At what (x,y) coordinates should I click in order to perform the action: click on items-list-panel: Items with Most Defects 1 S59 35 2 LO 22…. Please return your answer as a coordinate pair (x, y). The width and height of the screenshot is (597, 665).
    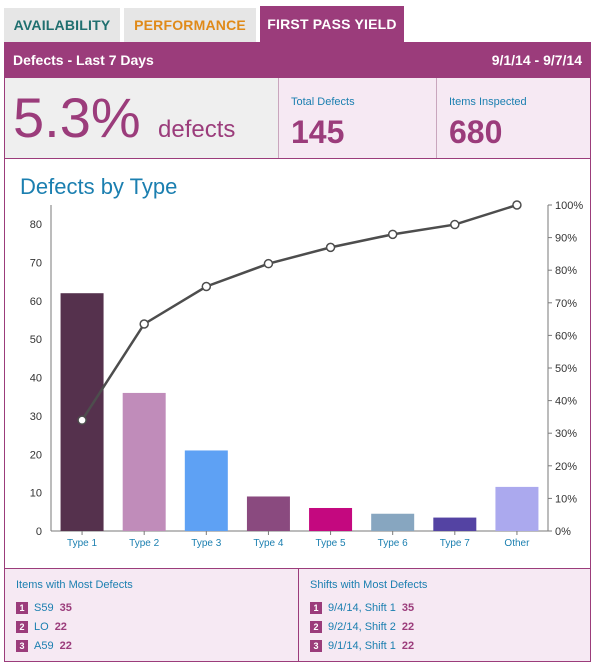
    Looking at the image, I should click on (152, 615).